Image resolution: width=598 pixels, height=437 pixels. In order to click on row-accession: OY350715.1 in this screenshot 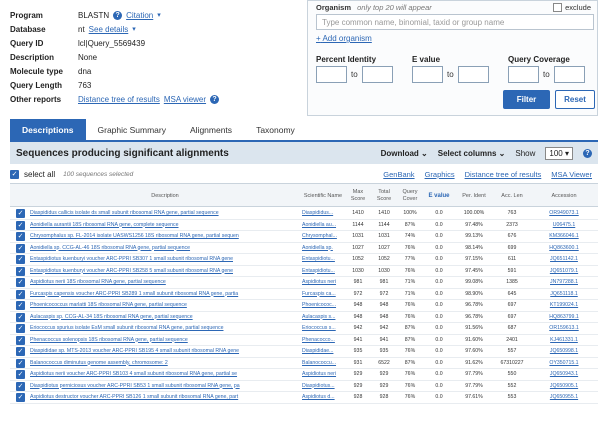, I will do `click(564, 363)`.